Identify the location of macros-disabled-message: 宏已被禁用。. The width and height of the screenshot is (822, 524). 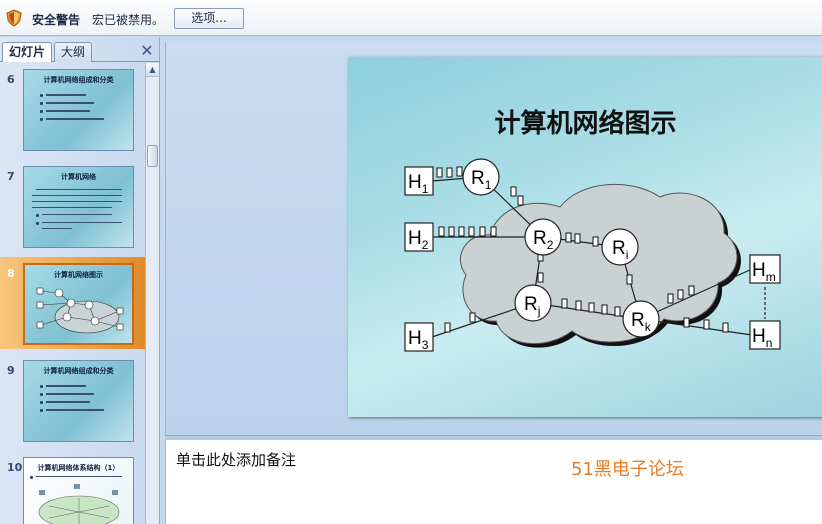
(128, 20).